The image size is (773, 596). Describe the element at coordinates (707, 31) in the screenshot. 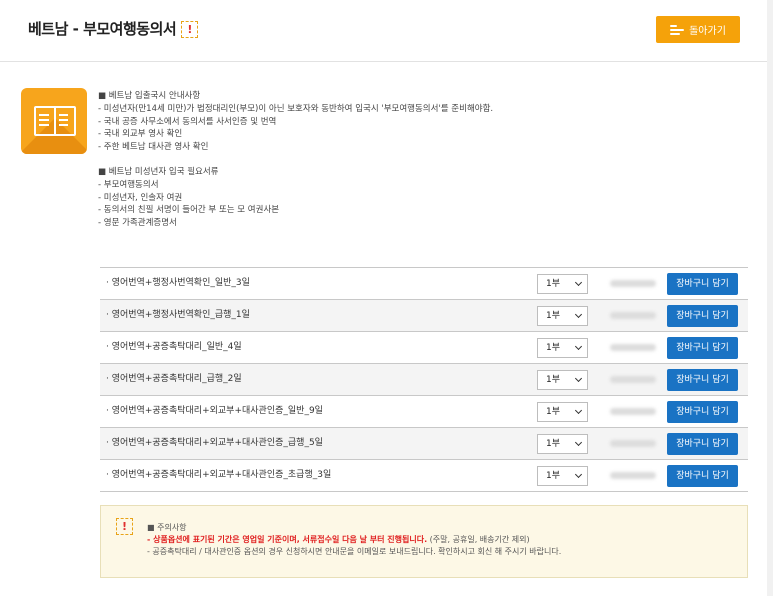

I see `back-button-label: 돌아가기` at that location.